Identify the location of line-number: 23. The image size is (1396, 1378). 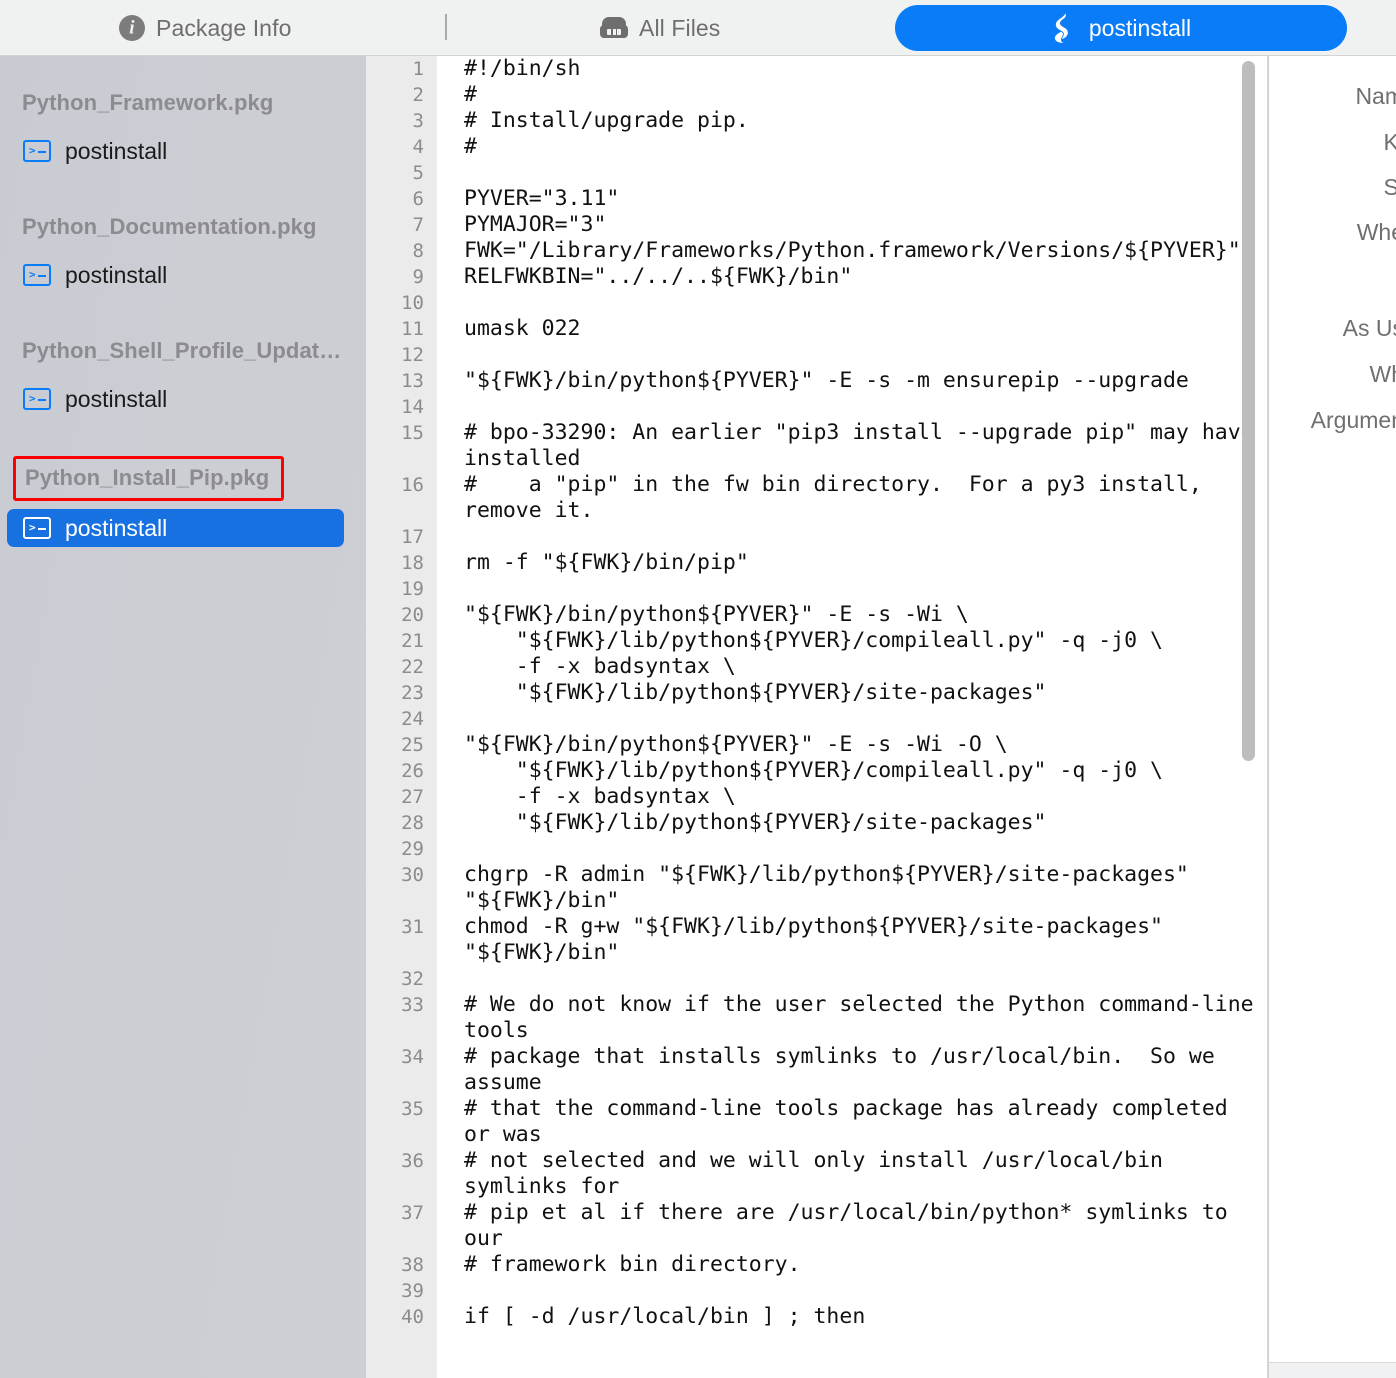
(412, 693).